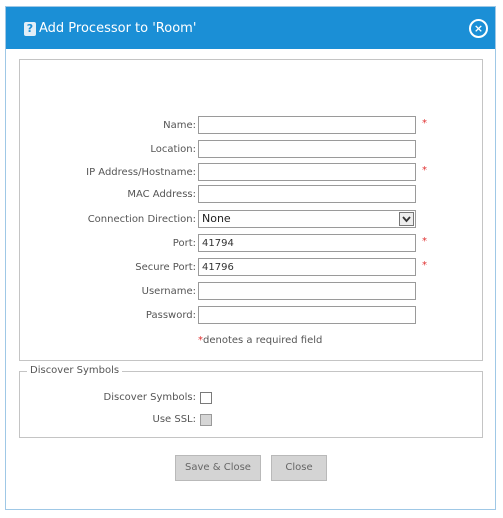 The width and height of the screenshot is (503, 518). What do you see at coordinates (307, 194) in the screenshot?
I see `mac-address-input` at bounding box center [307, 194].